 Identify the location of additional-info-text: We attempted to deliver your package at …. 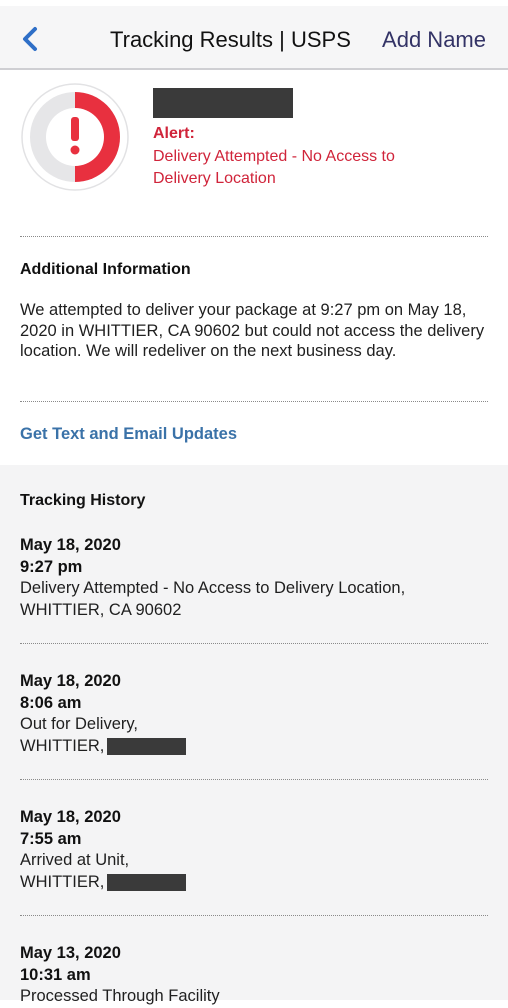
(252, 330).